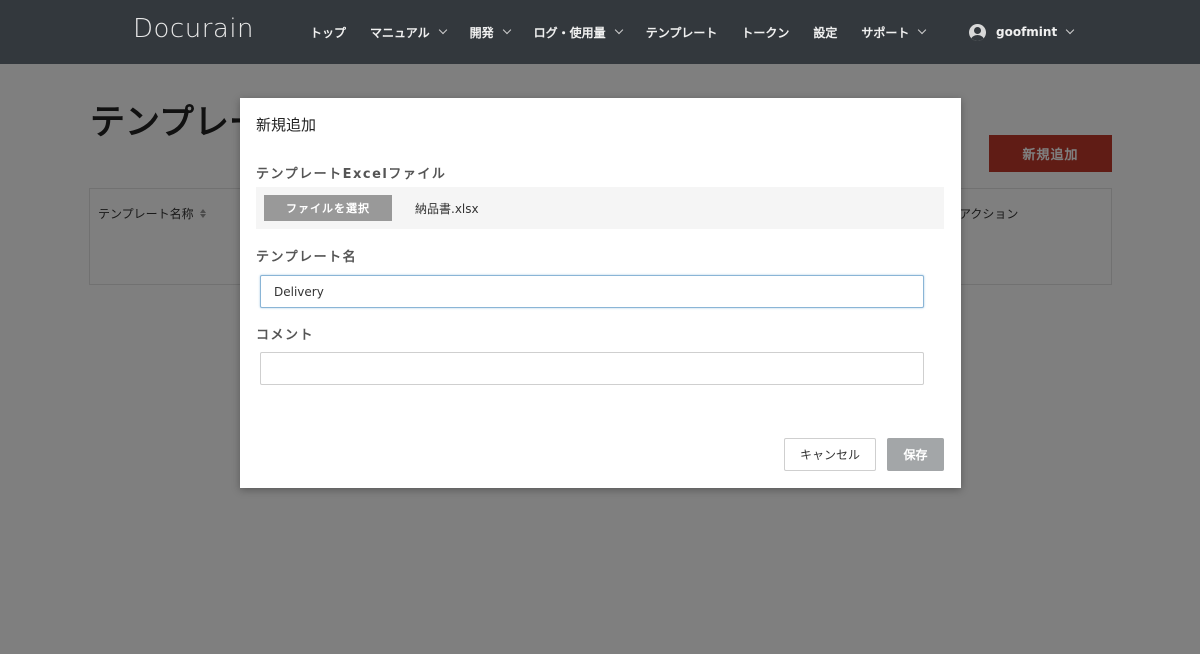 The width and height of the screenshot is (1200, 654). What do you see at coordinates (915, 454) in the screenshot?
I see `save-button: 保存` at bounding box center [915, 454].